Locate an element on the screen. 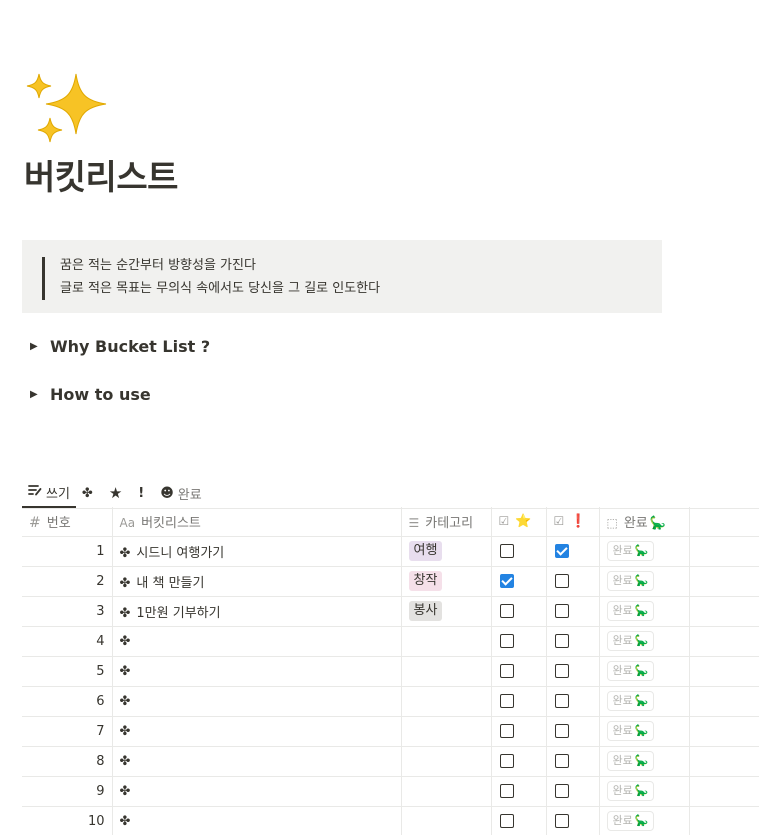  row-empty-cell is located at coordinates (723, 671).